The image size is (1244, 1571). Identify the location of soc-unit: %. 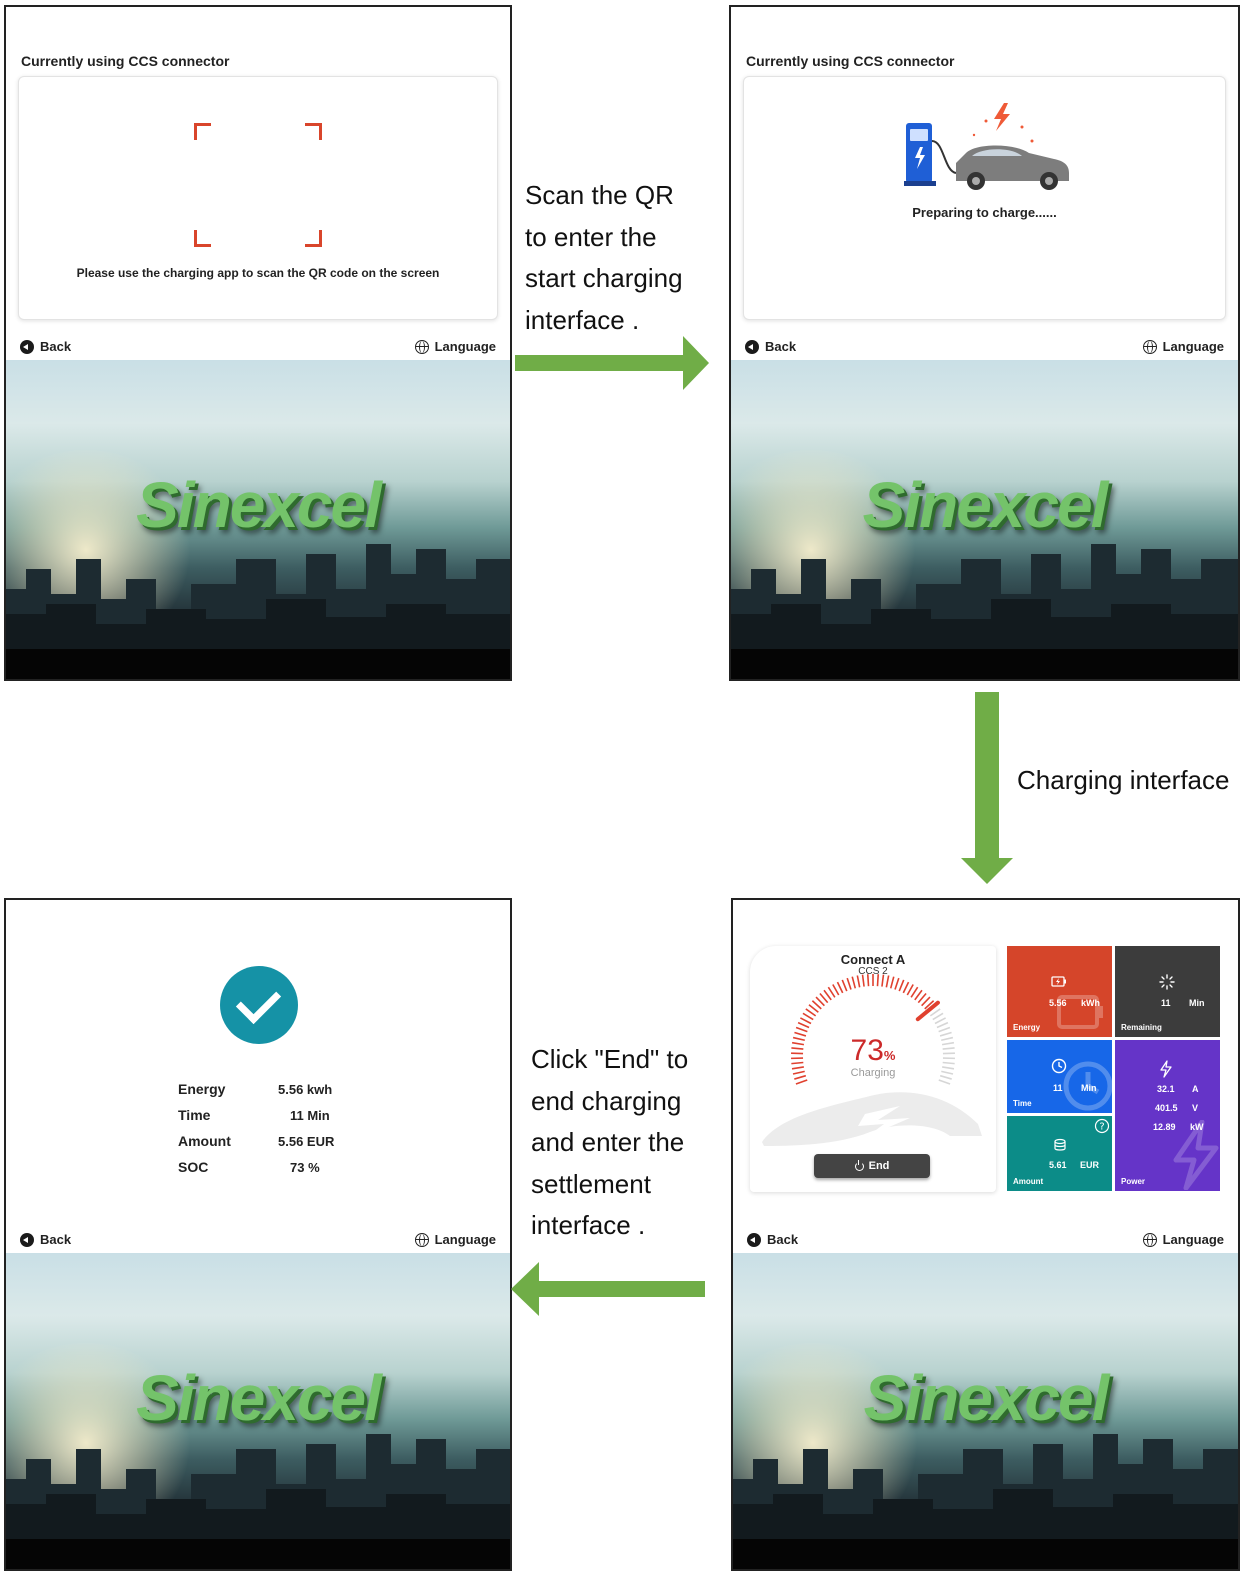
(889, 1055).